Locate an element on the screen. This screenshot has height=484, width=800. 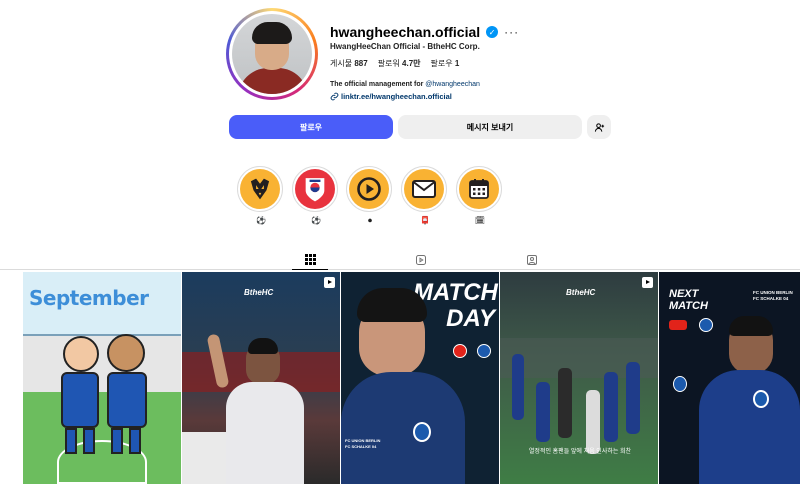
post-caption: 열정적인 홈팬들 앞에 처음 인사하는 희찬 is located at coordinates (580, 452).